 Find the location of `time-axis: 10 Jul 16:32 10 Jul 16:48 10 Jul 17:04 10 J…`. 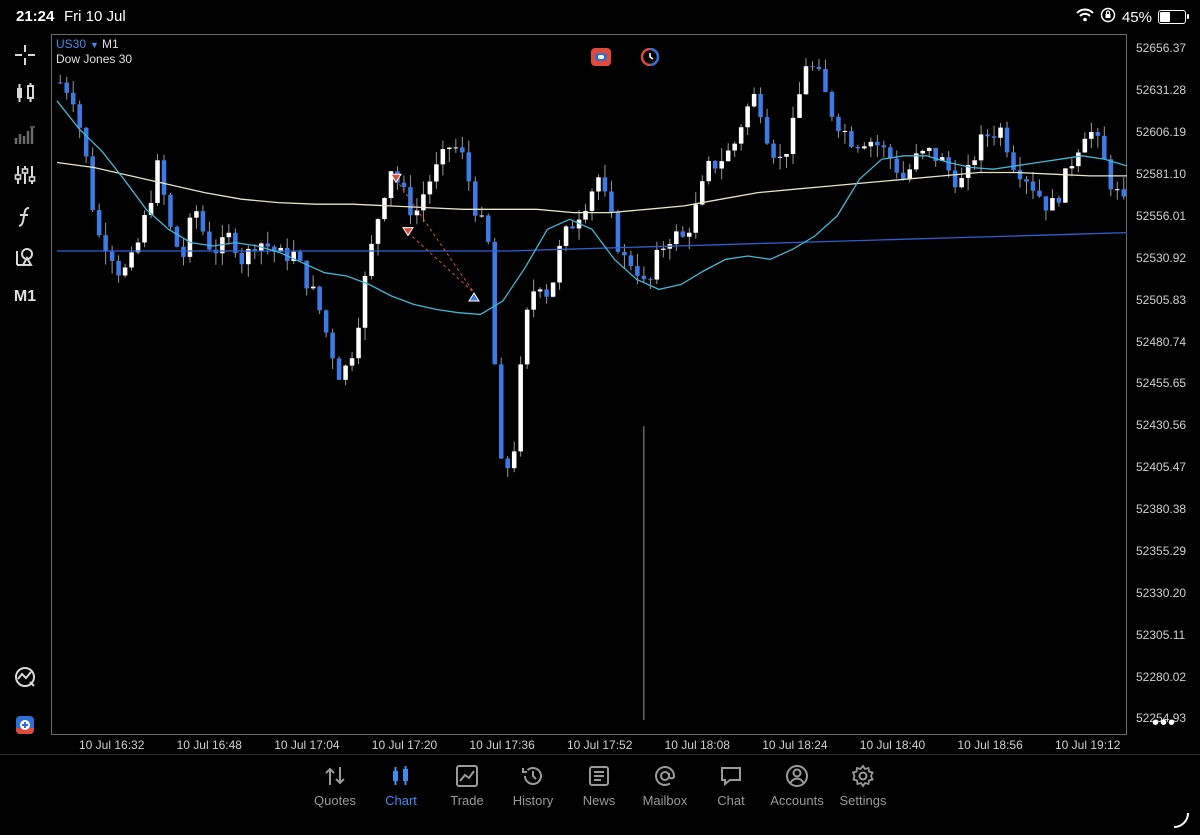

time-axis: 10 Jul 16:32 10 Jul 16:48 10 Jul 17:04 10 J… is located at coordinates (589, 745).